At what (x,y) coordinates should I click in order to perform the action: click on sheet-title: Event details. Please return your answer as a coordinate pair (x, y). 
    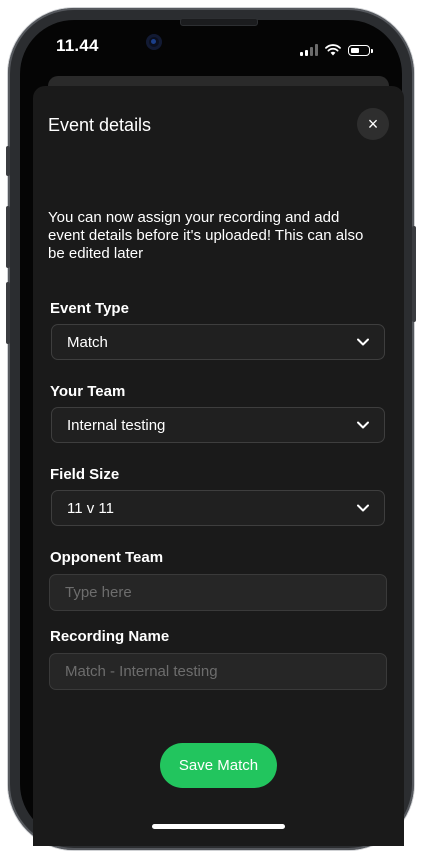
    Looking at the image, I should click on (100, 125).